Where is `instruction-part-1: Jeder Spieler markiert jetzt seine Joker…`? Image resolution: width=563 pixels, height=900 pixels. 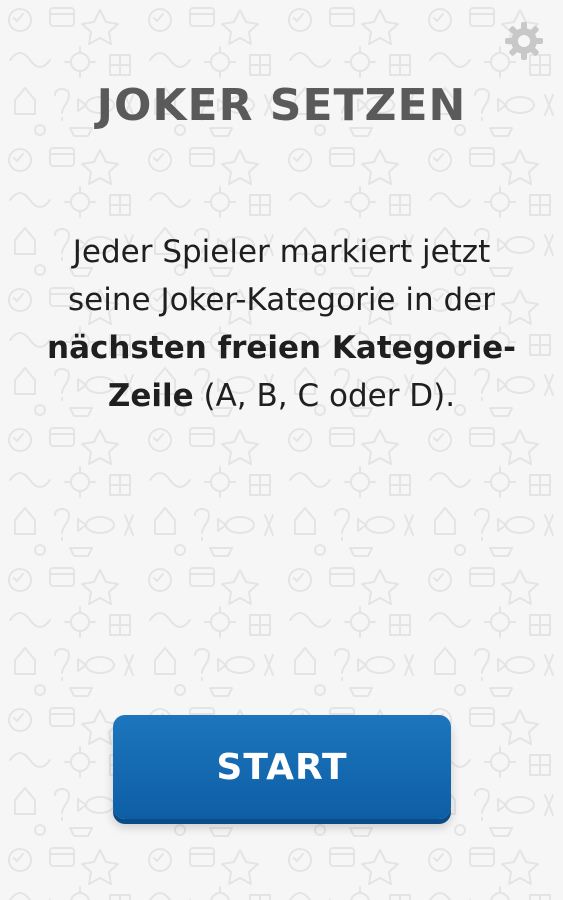
instruction-part-1: Jeder Spieler markiert jetzt seine Joker… is located at coordinates (281, 276).